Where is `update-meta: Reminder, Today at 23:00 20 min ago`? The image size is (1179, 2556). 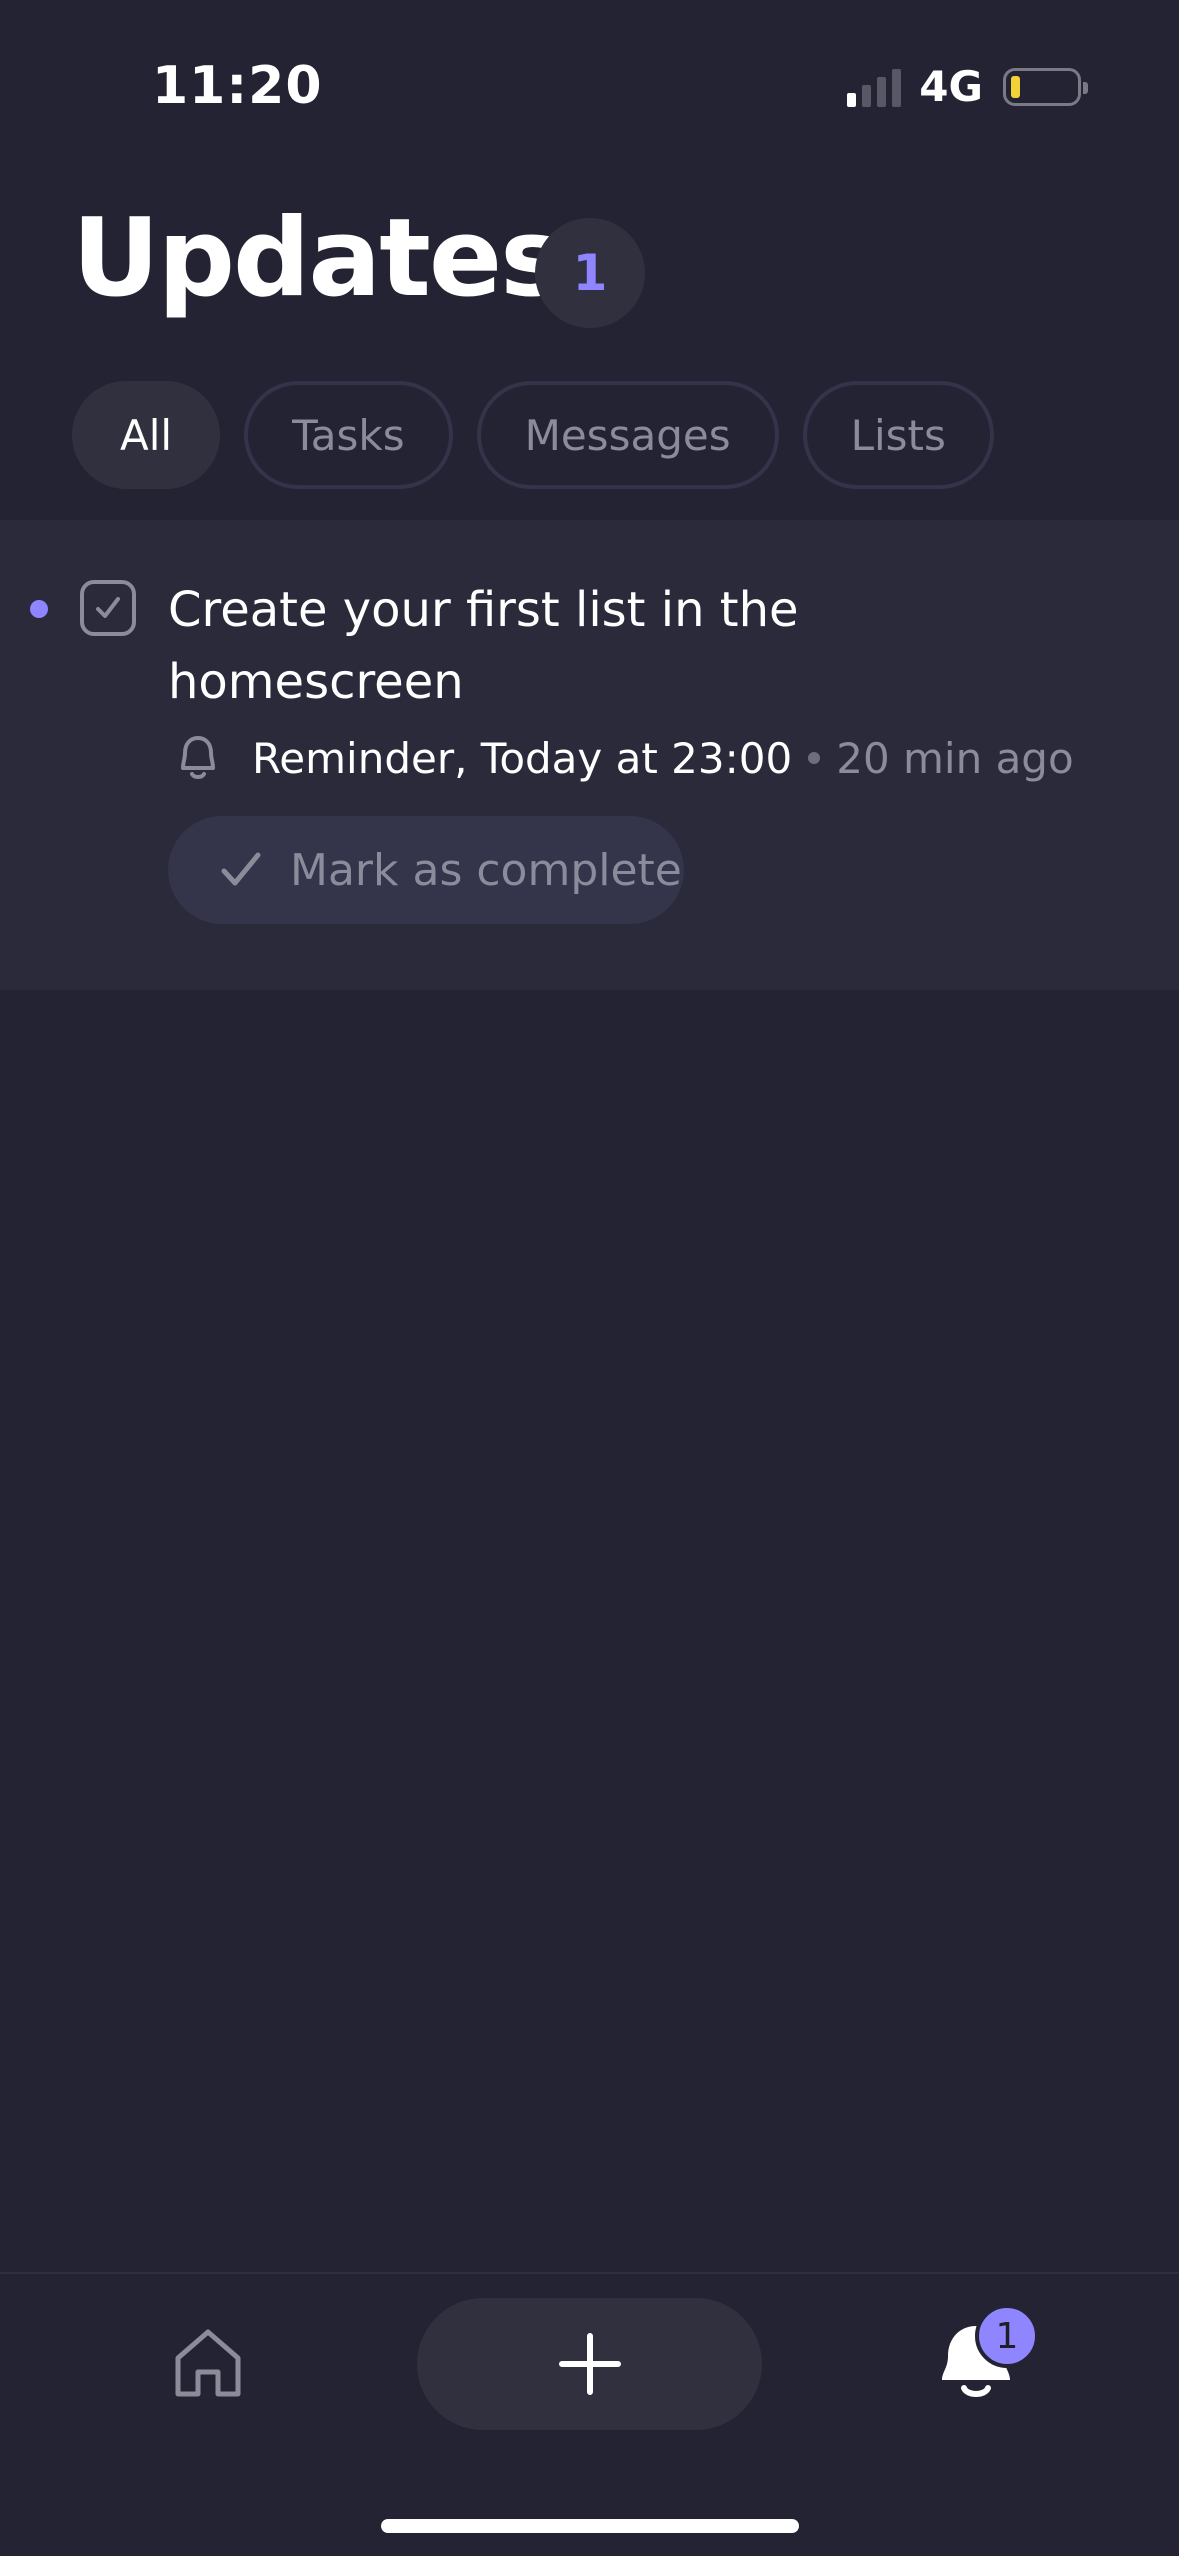
update-meta: Reminder, Today at 23:00 20 min ago is located at coordinates (621, 758).